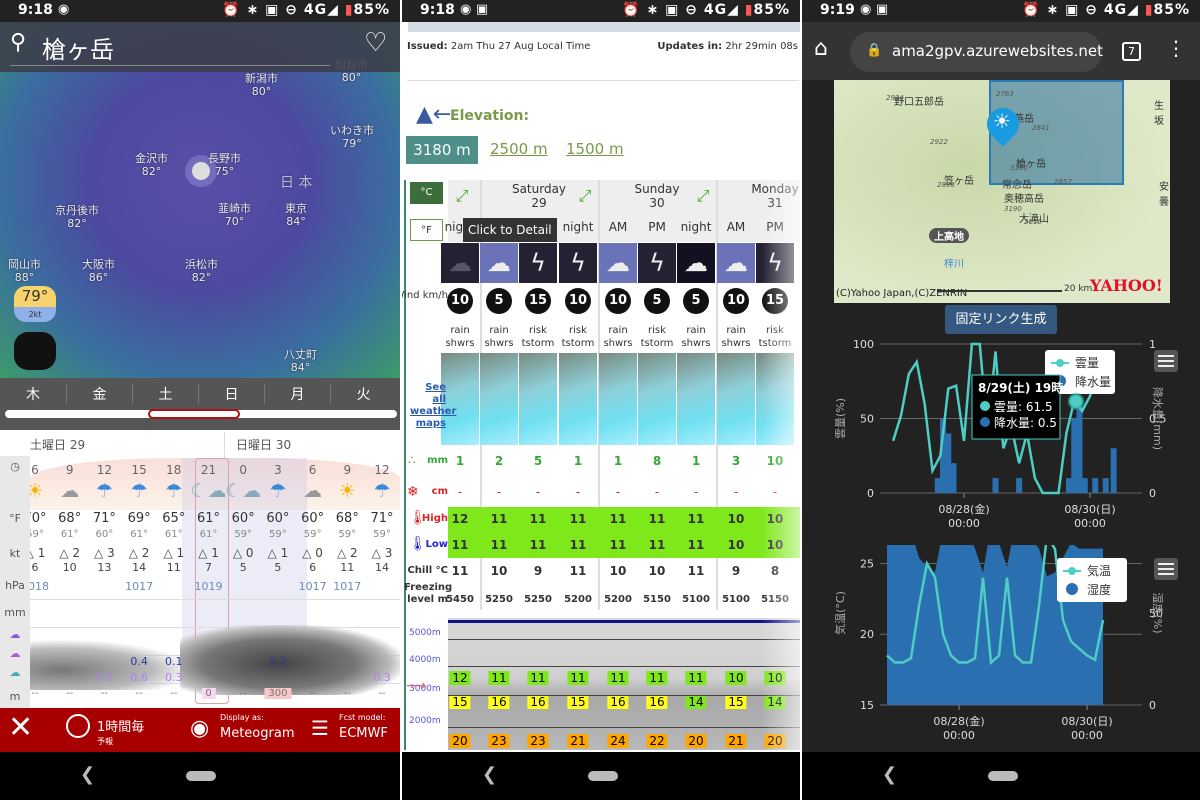 Image resolution: width=1200 pixels, height=800 pixels. Describe the element at coordinates (135, 553) in the screenshot. I see `wind-direction-icon: △` at that location.